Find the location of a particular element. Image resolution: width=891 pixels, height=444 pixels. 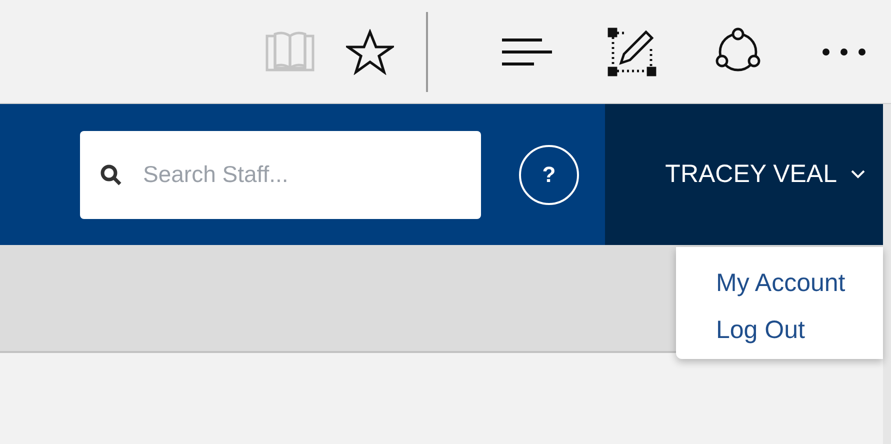

menu-item: Log Out is located at coordinates (799, 330).